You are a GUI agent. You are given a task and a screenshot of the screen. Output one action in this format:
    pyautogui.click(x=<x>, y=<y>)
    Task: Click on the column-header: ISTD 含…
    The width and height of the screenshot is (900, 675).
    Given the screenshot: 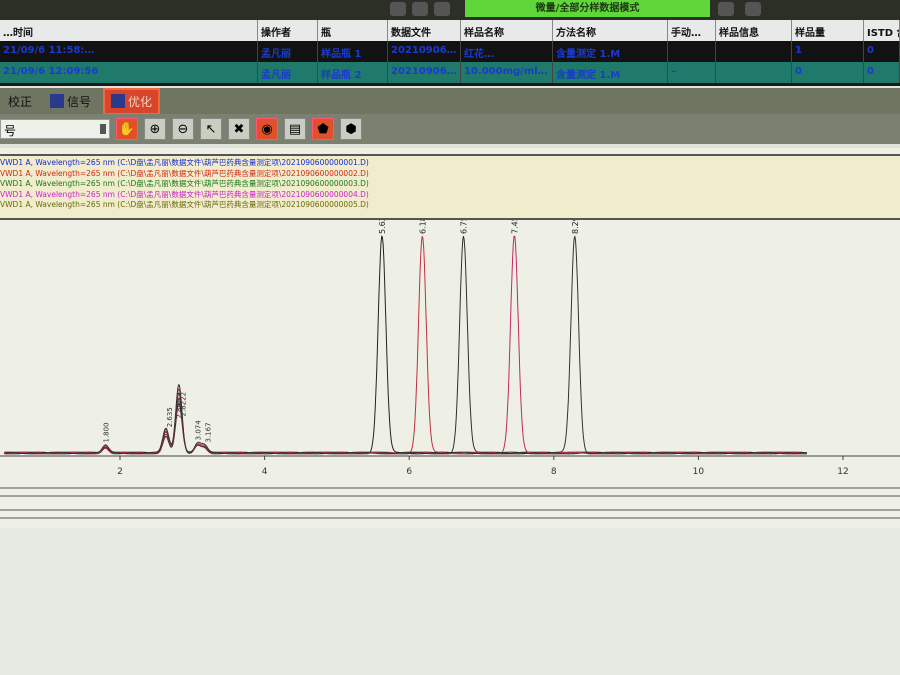 What is the action you would take?
    pyautogui.click(x=882, y=30)
    